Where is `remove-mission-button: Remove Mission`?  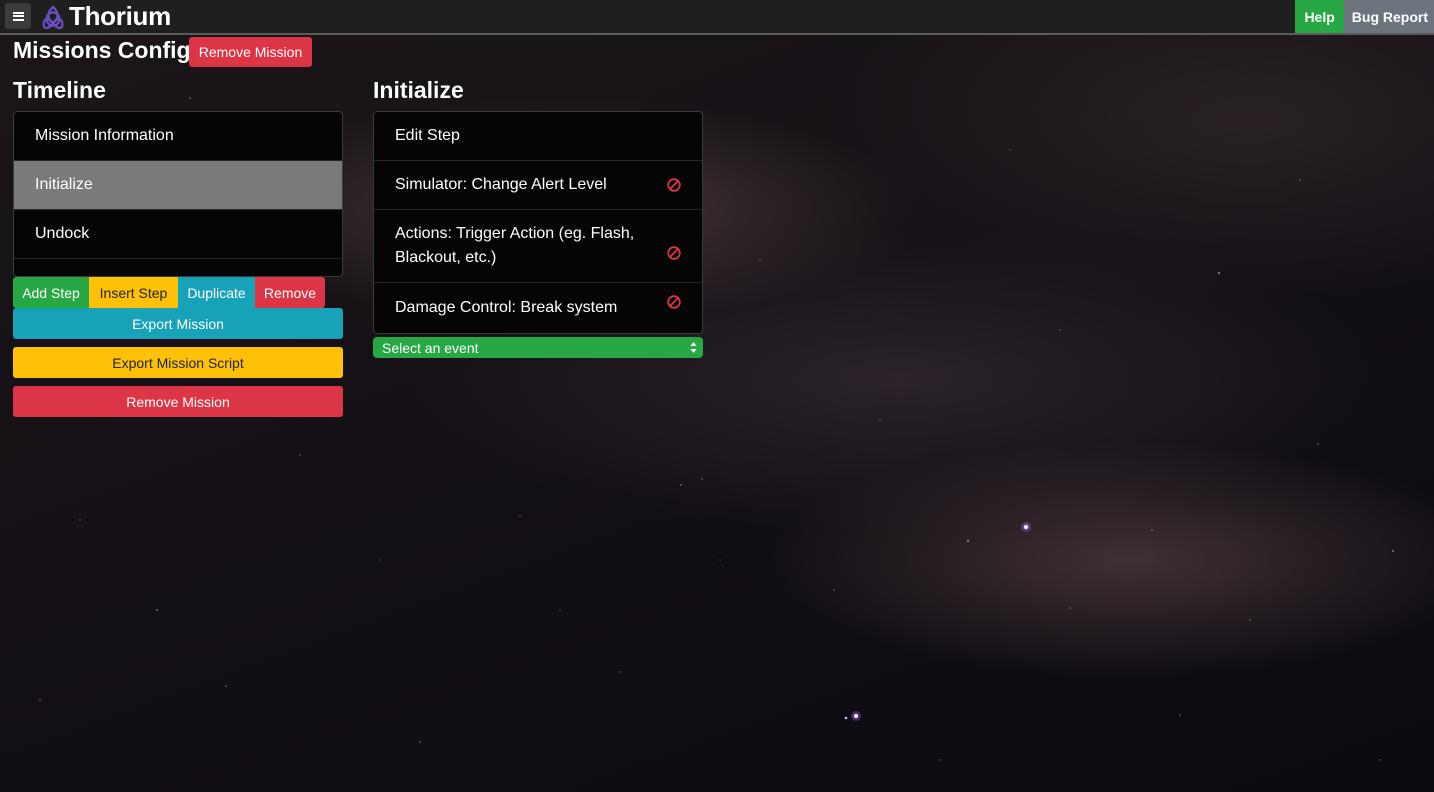 remove-mission-button: Remove Mission is located at coordinates (178, 401).